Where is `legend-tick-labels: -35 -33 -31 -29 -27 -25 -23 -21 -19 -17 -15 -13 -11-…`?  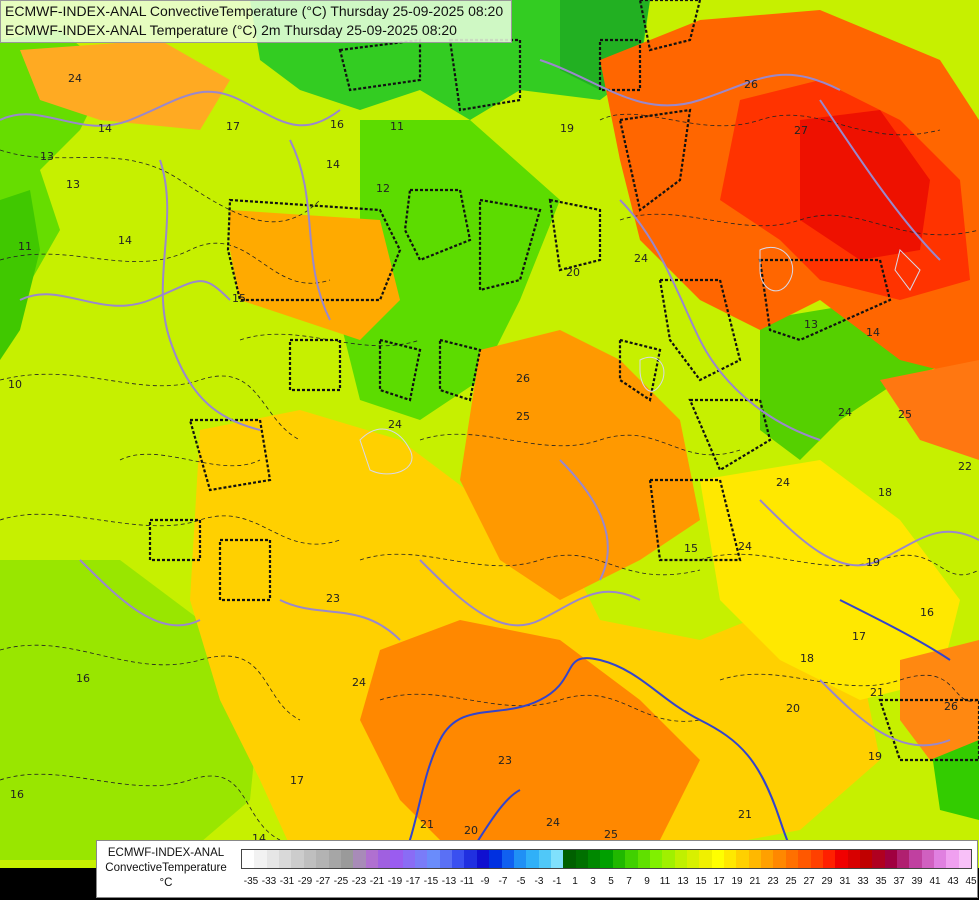 legend-tick-labels: -35 -33 -31 -29 -27 -25 -23 -21 -19 -17 -15 -13 -11-… is located at coordinates (607, 883).